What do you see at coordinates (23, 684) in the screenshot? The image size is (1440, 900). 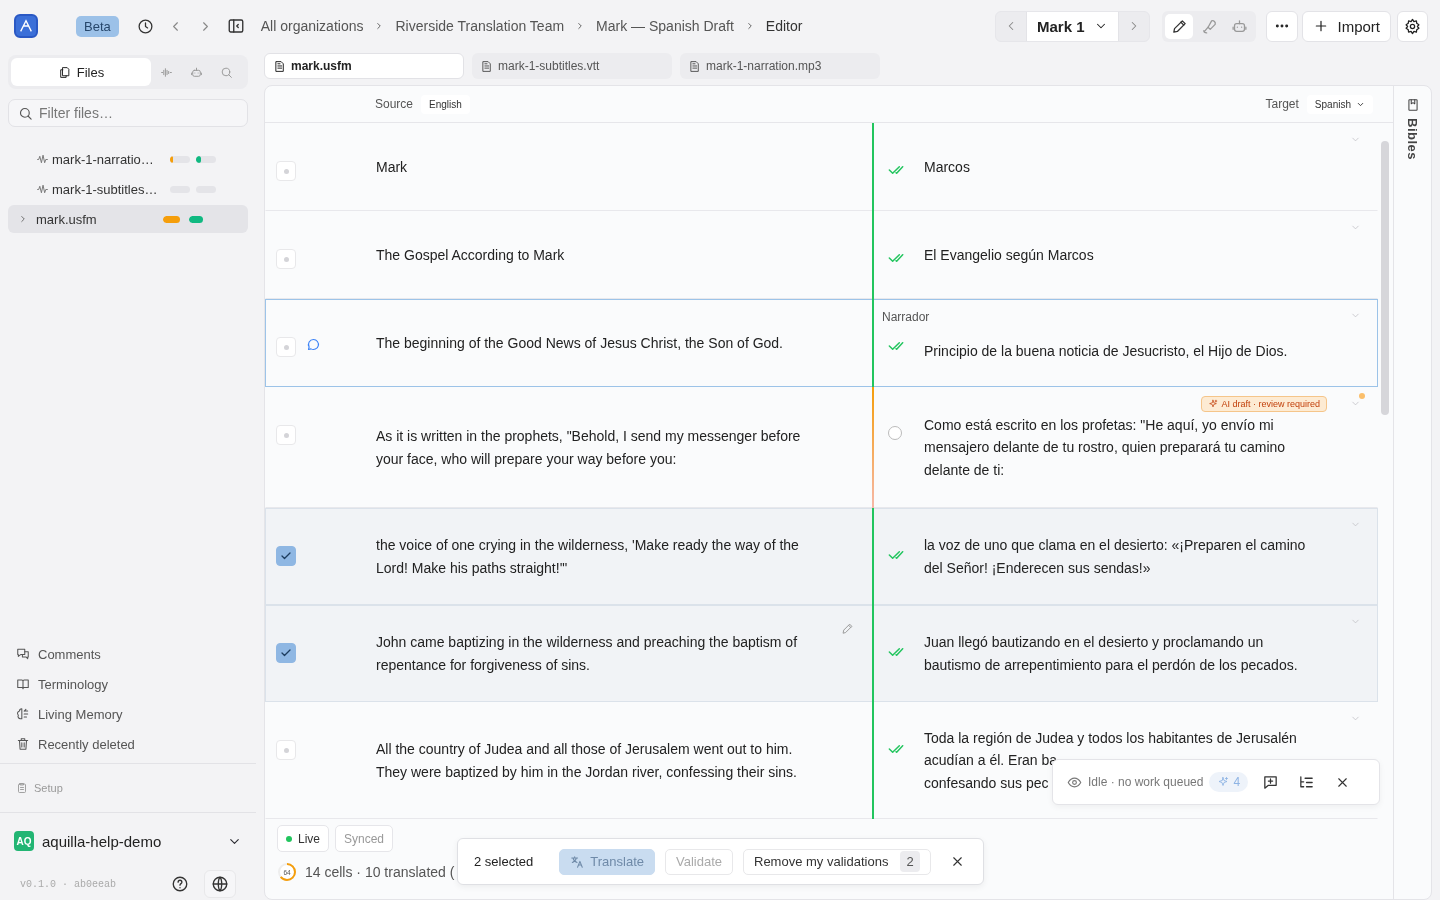 I see `book-icon` at bounding box center [23, 684].